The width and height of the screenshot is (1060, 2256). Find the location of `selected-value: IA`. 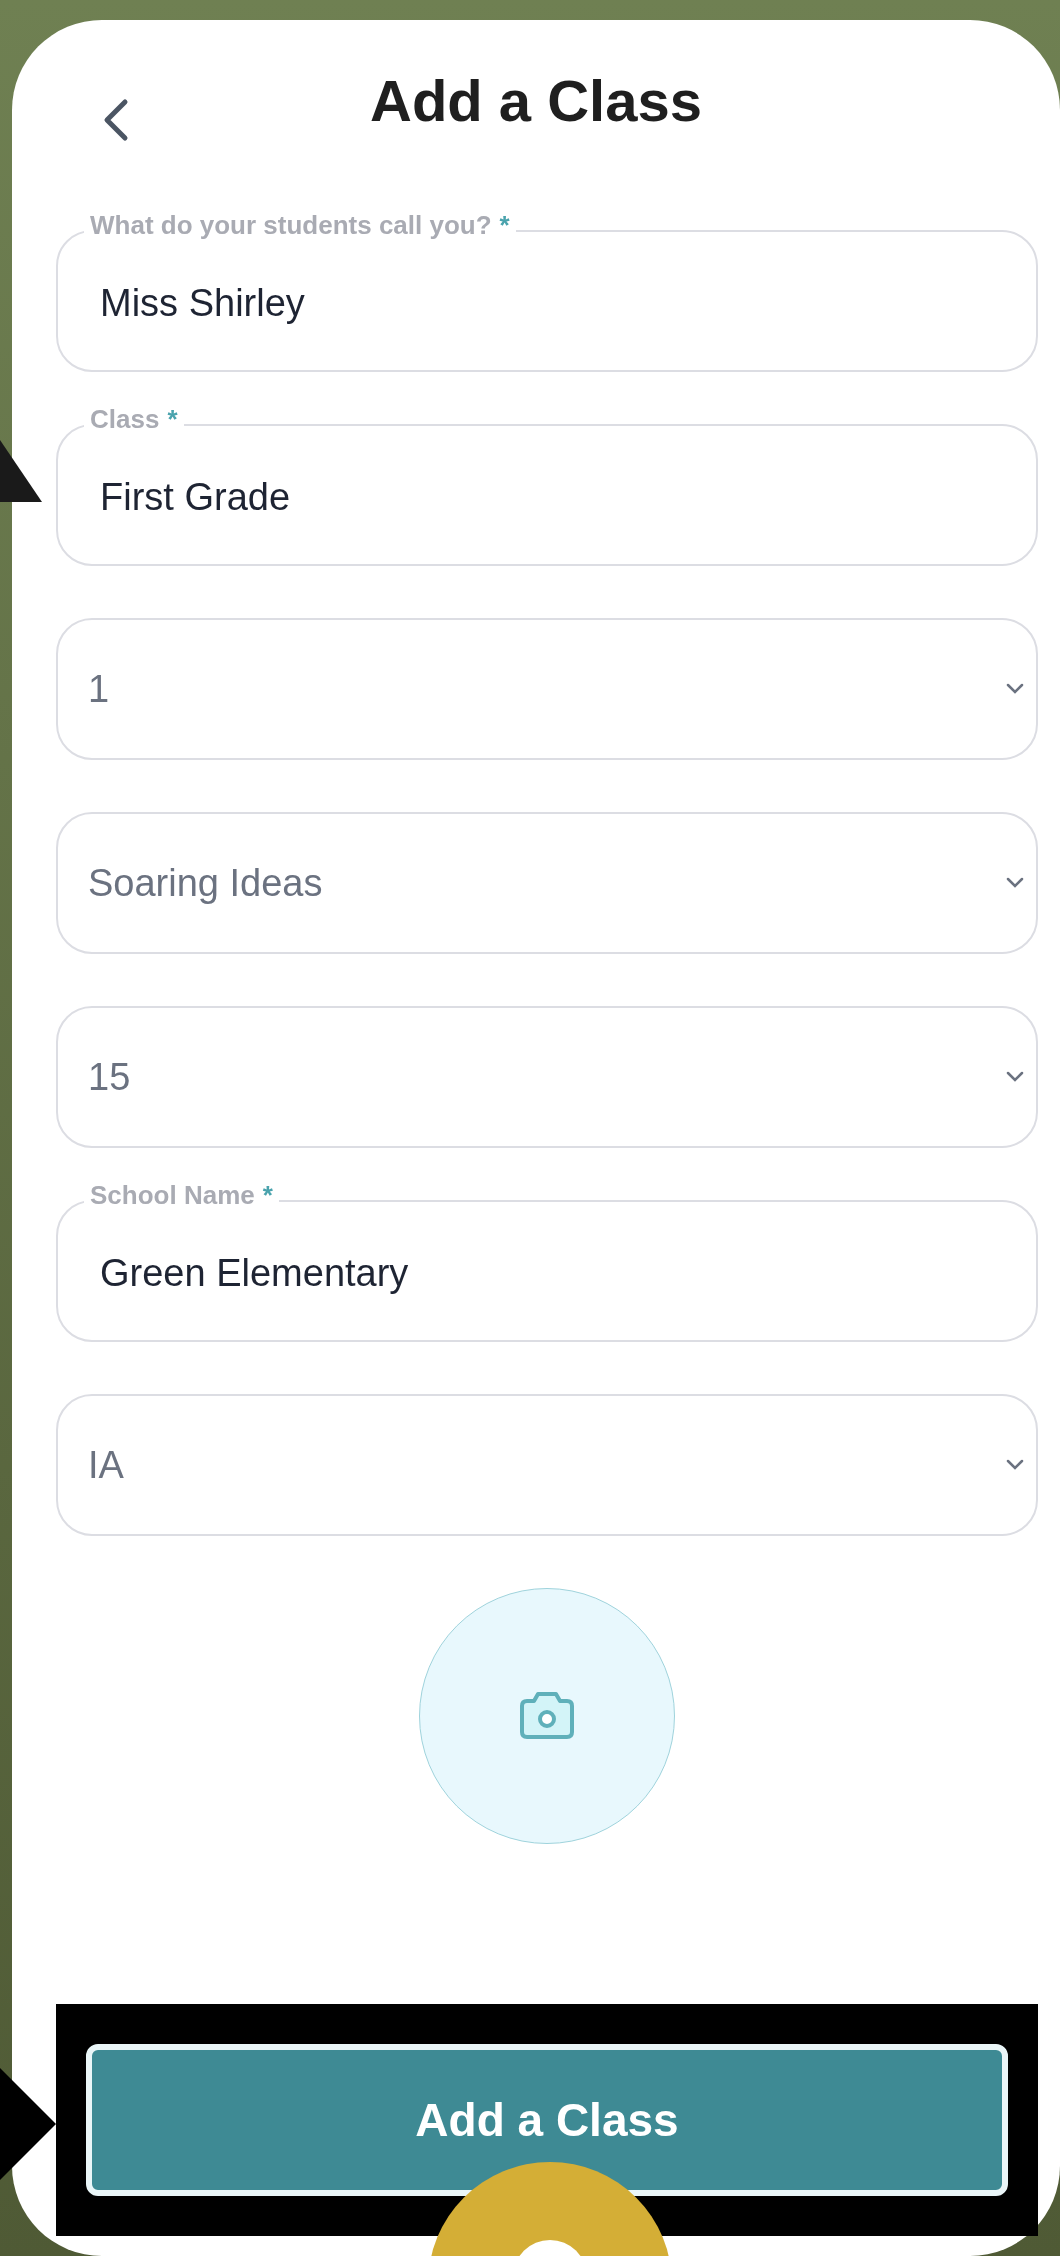

selected-value: IA is located at coordinates (106, 1465).